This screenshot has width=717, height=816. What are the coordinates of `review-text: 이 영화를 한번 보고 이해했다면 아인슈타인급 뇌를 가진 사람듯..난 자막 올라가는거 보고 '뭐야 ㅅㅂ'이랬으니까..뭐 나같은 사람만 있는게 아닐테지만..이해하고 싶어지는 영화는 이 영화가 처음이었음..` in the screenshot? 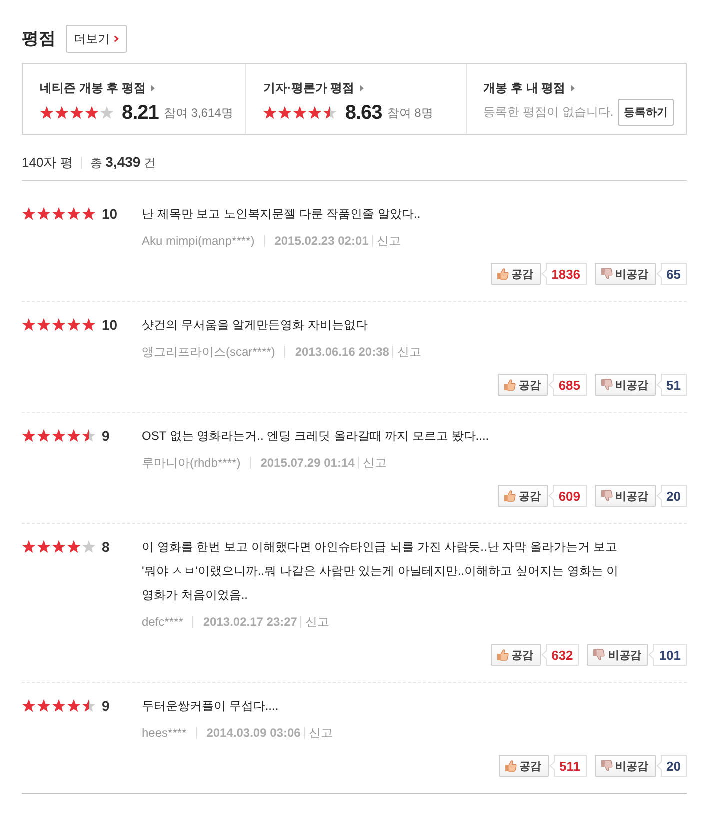 It's located at (381, 571).